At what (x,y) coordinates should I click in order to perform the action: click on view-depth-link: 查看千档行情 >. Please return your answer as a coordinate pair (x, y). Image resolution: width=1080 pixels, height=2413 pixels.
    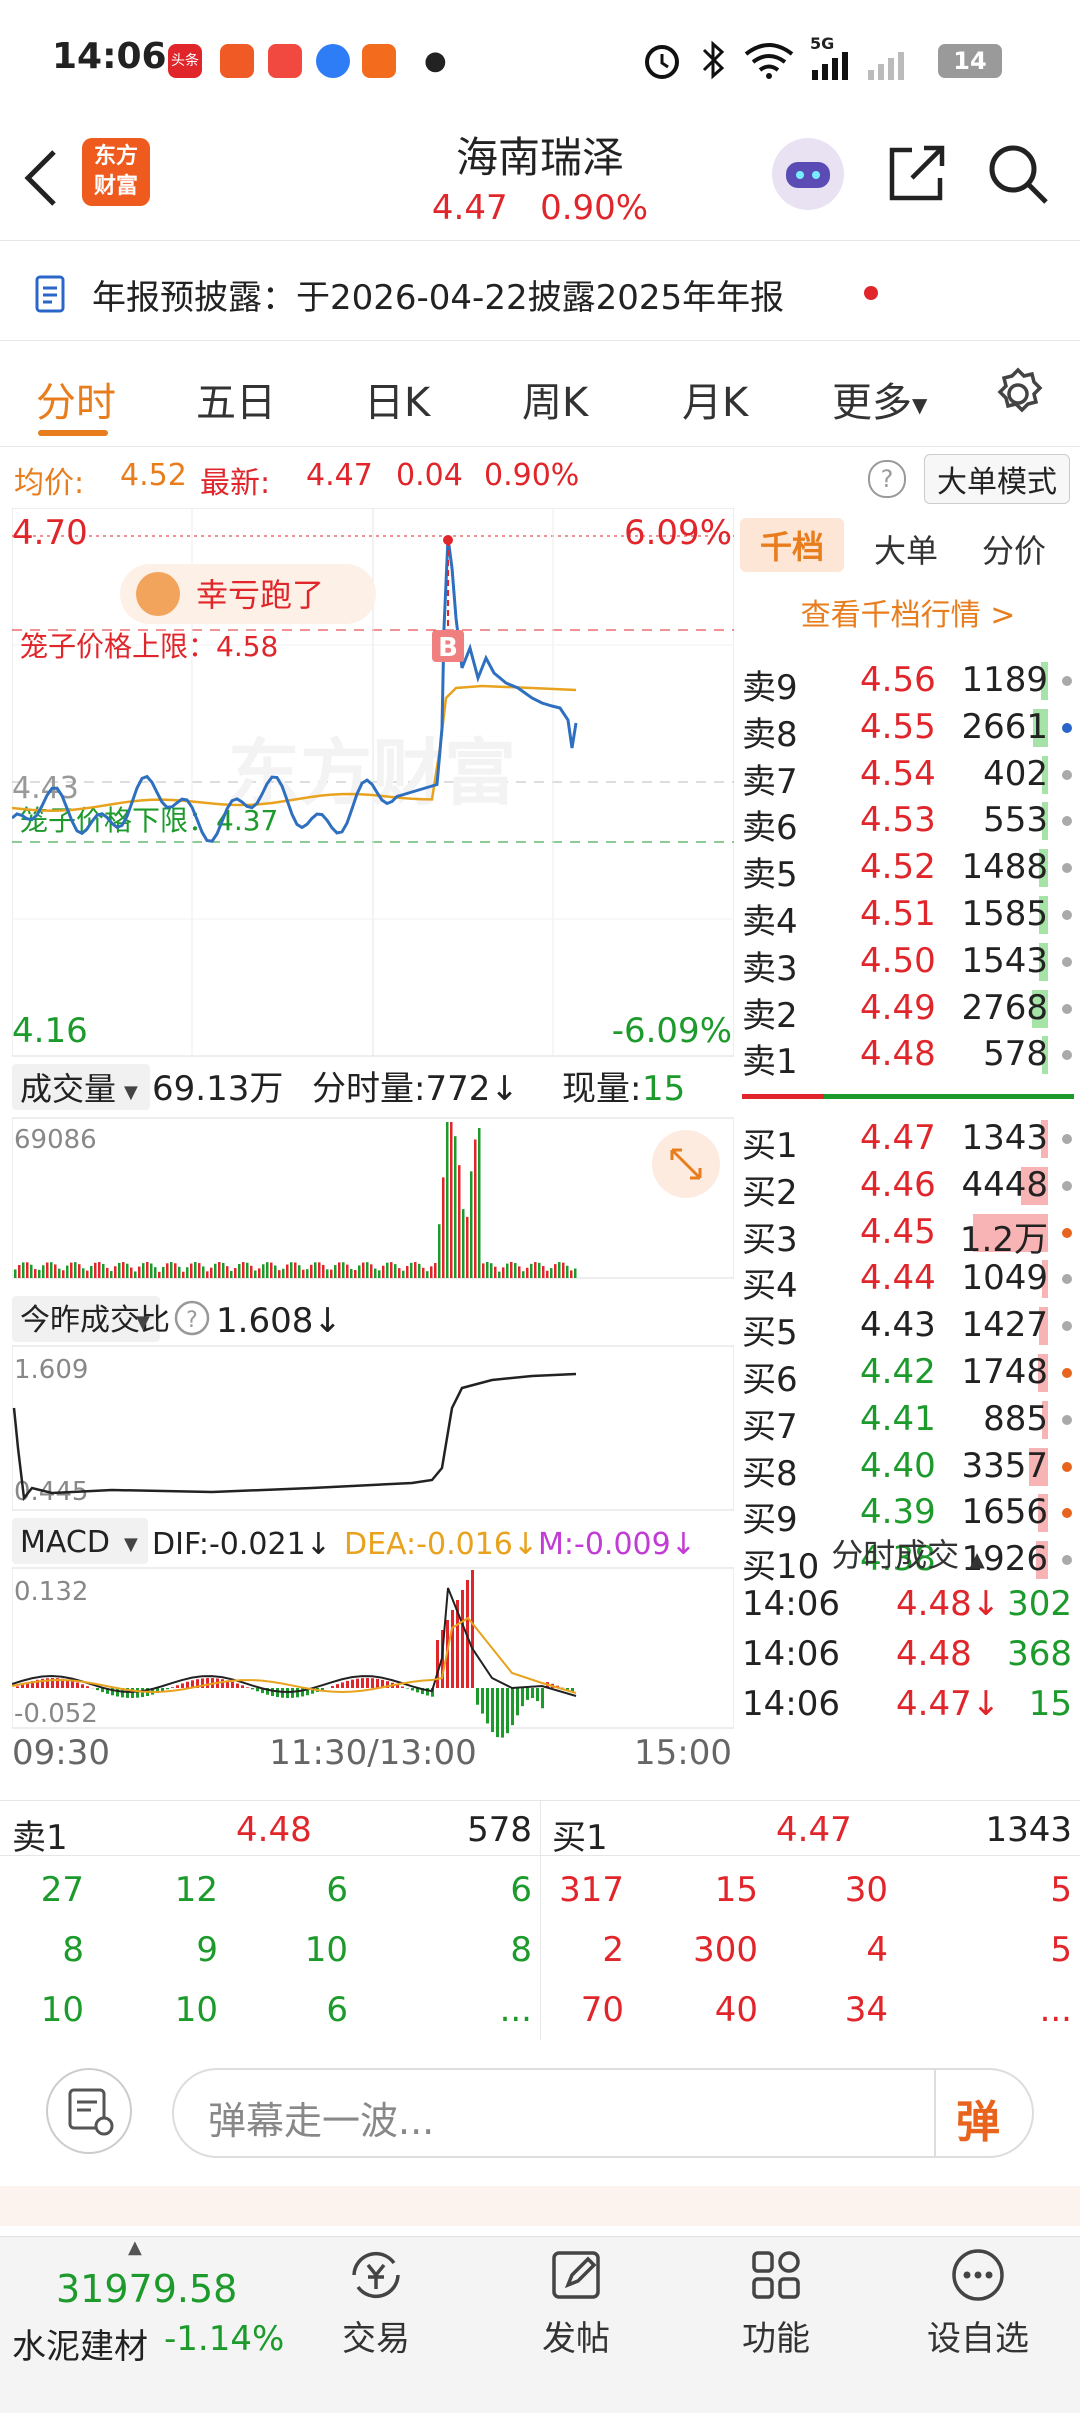
    Looking at the image, I should click on (908, 612).